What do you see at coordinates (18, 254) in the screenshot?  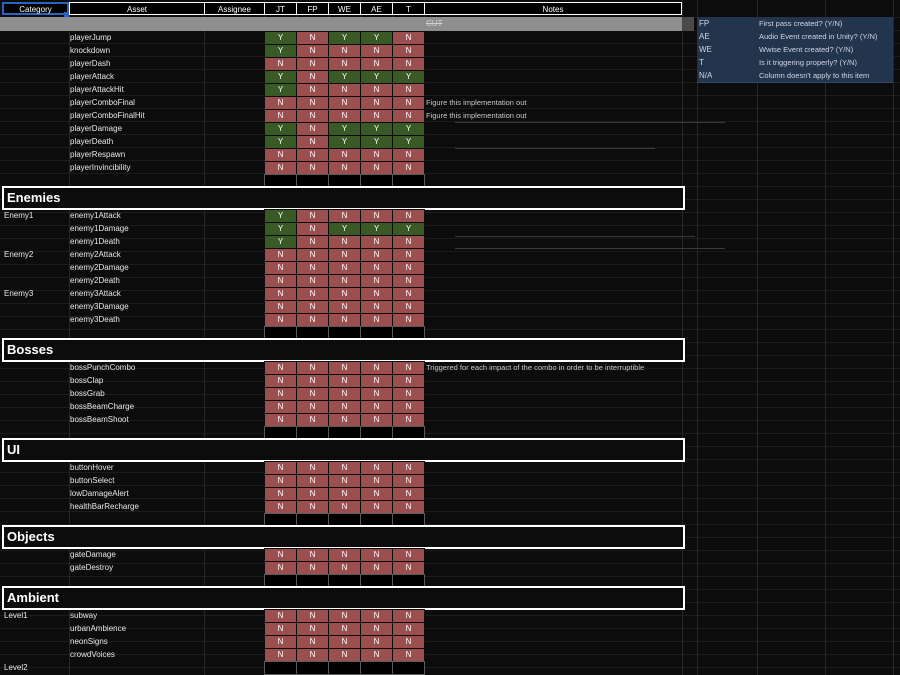 I see `category-cell: Enemy2` at bounding box center [18, 254].